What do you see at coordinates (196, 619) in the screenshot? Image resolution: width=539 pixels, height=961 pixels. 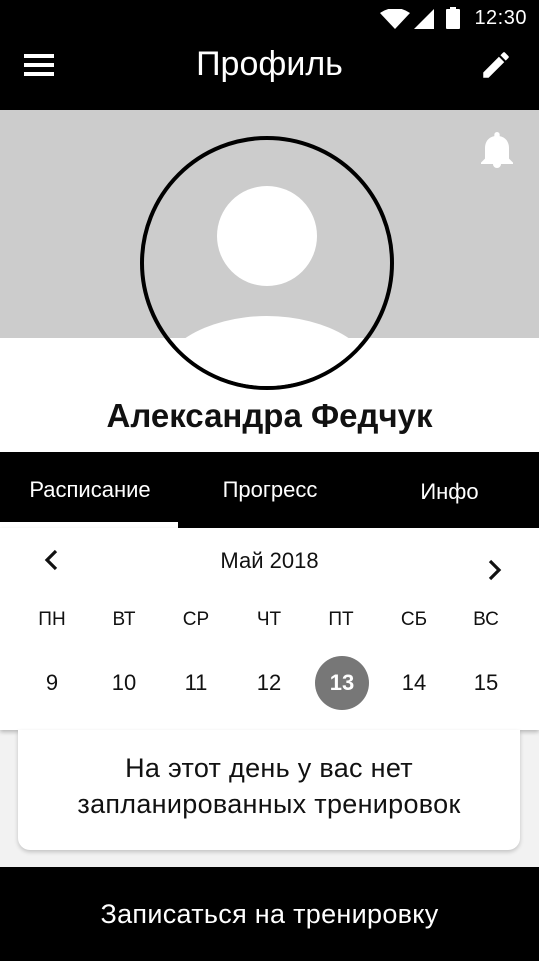 I see `weekday-label: СР` at bounding box center [196, 619].